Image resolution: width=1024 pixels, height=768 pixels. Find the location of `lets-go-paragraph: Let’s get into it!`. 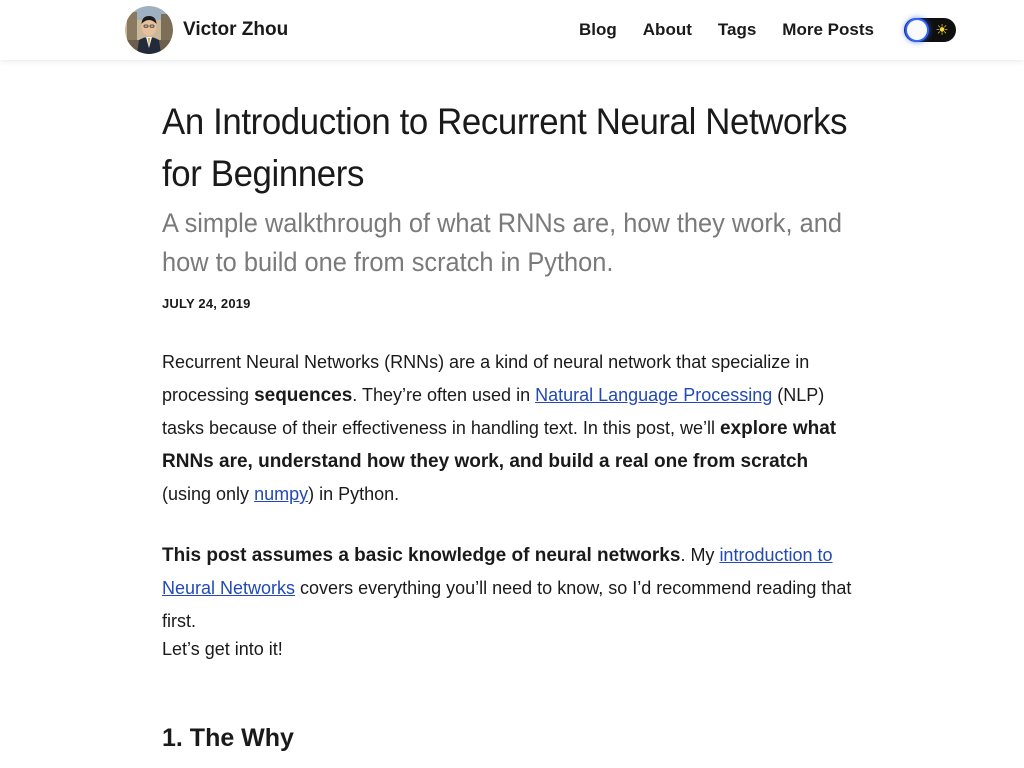

lets-go-paragraph: Let’s get into it! is located at coordinates (222, 649).